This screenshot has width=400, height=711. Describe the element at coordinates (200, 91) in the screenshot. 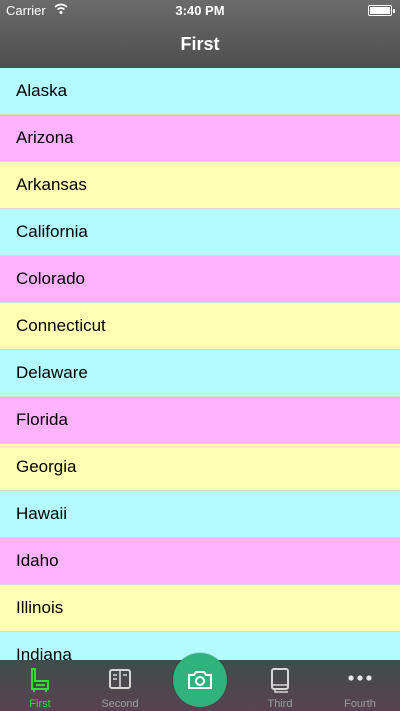

I see `list-item: Alaska` at that location.